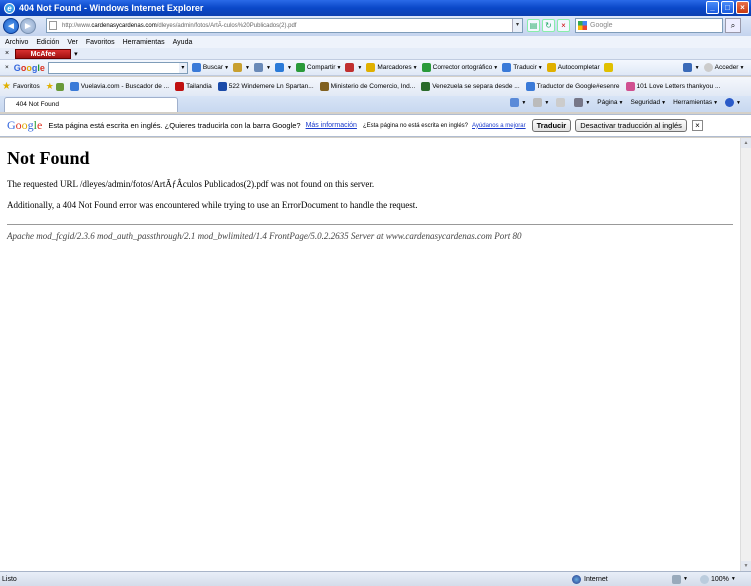  What do you see at coordinates (100, 42) in the screenshot?
I see `menu-favoritos: Favoritos` at bounding box center [100, 42].